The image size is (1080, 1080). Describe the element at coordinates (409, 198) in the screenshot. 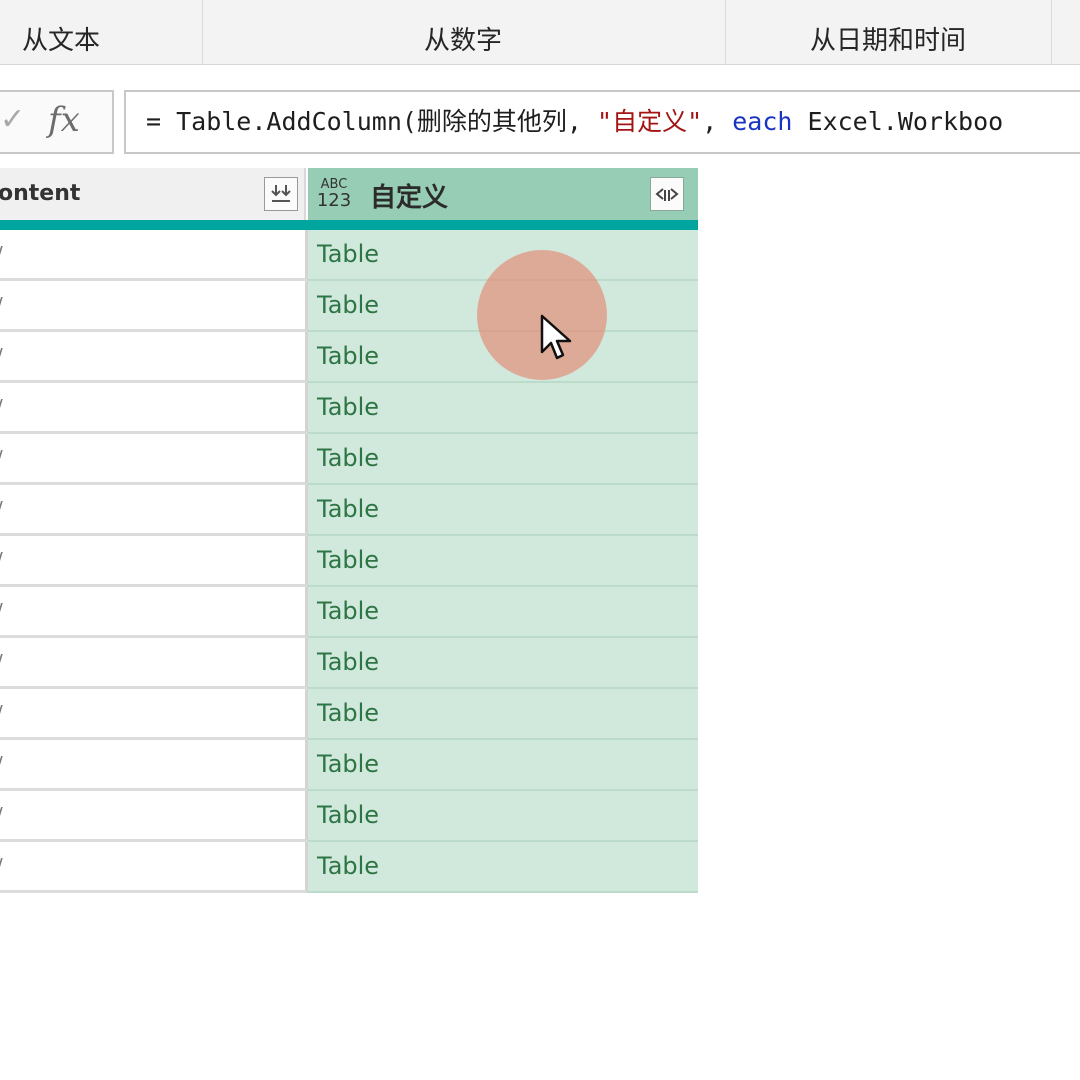

I see `column-header-label: 自定义` at that location.